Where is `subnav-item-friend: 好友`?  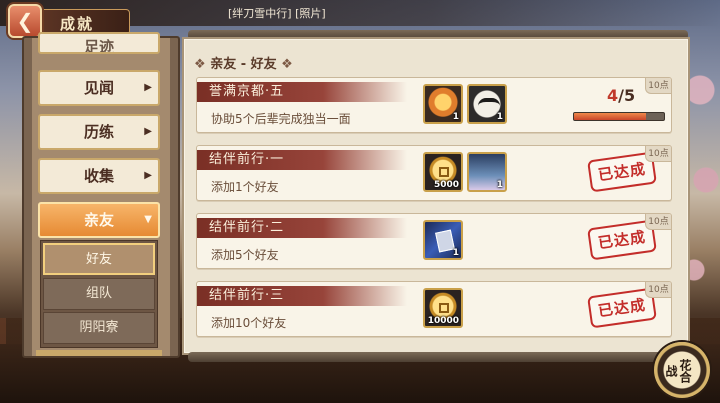
subnav-item-friend: 好友 is located at coordinates (99, 259).